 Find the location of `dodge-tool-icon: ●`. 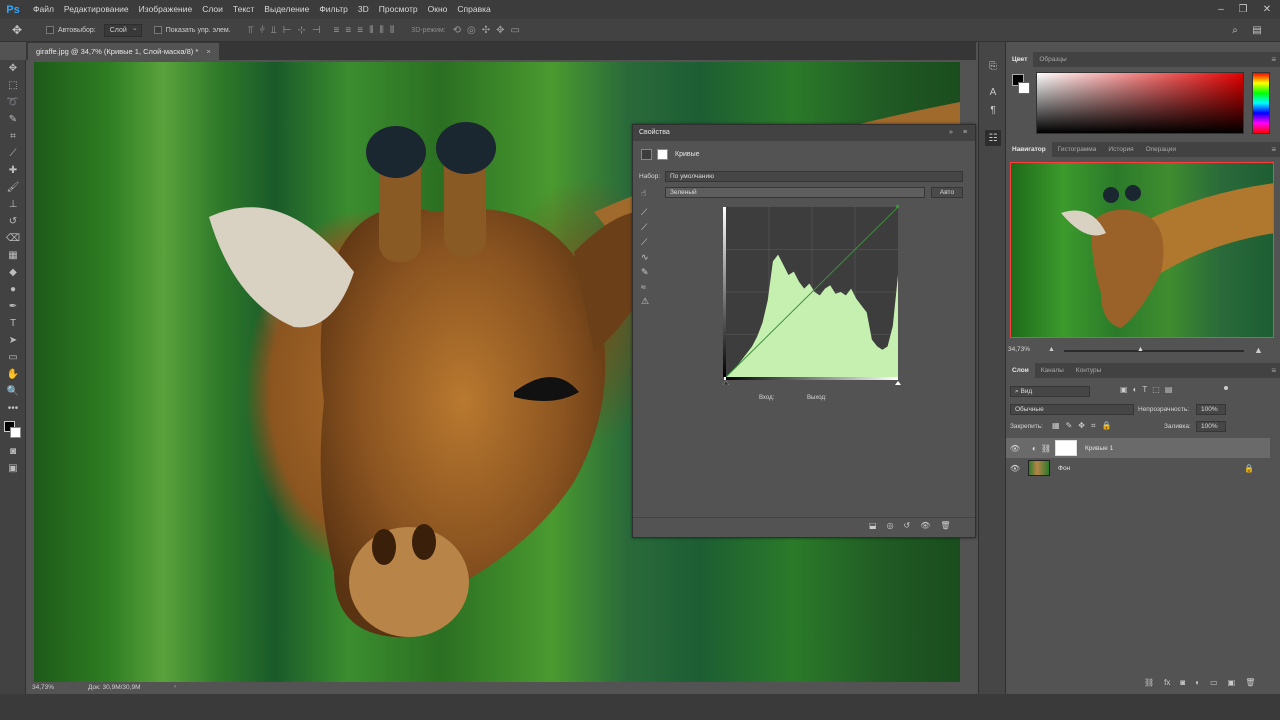

dodge-tool-icon: ● is located at coordinates (13, 289).